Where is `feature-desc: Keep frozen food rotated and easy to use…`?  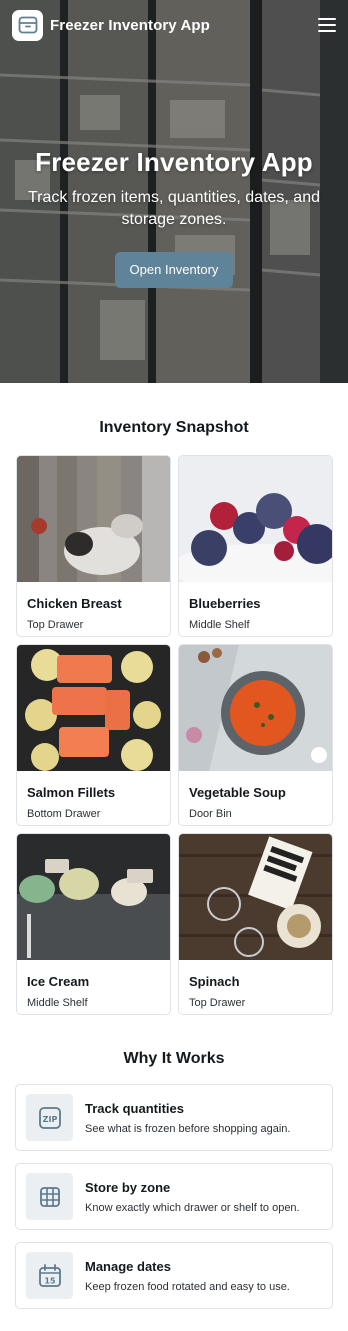 feature-desc: Keep frozen food rotated and easy to use… is located at coordinates (187, 1286).